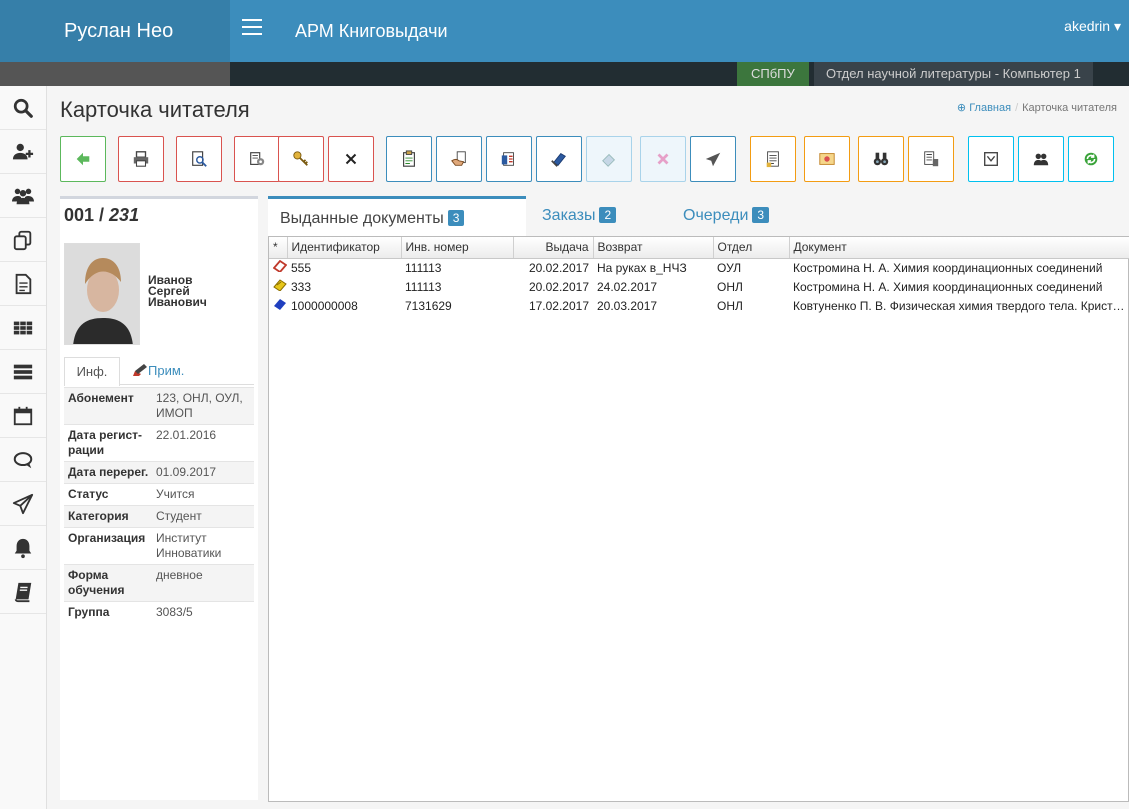  I want to click on book-red-icon, so click(279, 267).